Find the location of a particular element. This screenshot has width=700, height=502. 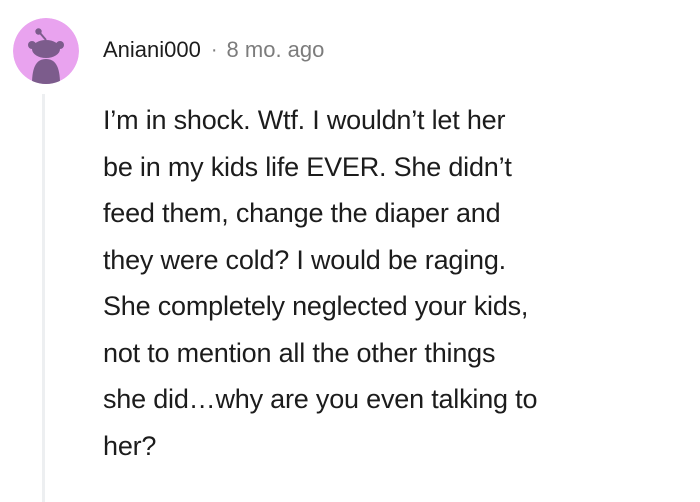

comment-meta: Aniani000 · 8 mo. ago is located at coordinates (213, 50).